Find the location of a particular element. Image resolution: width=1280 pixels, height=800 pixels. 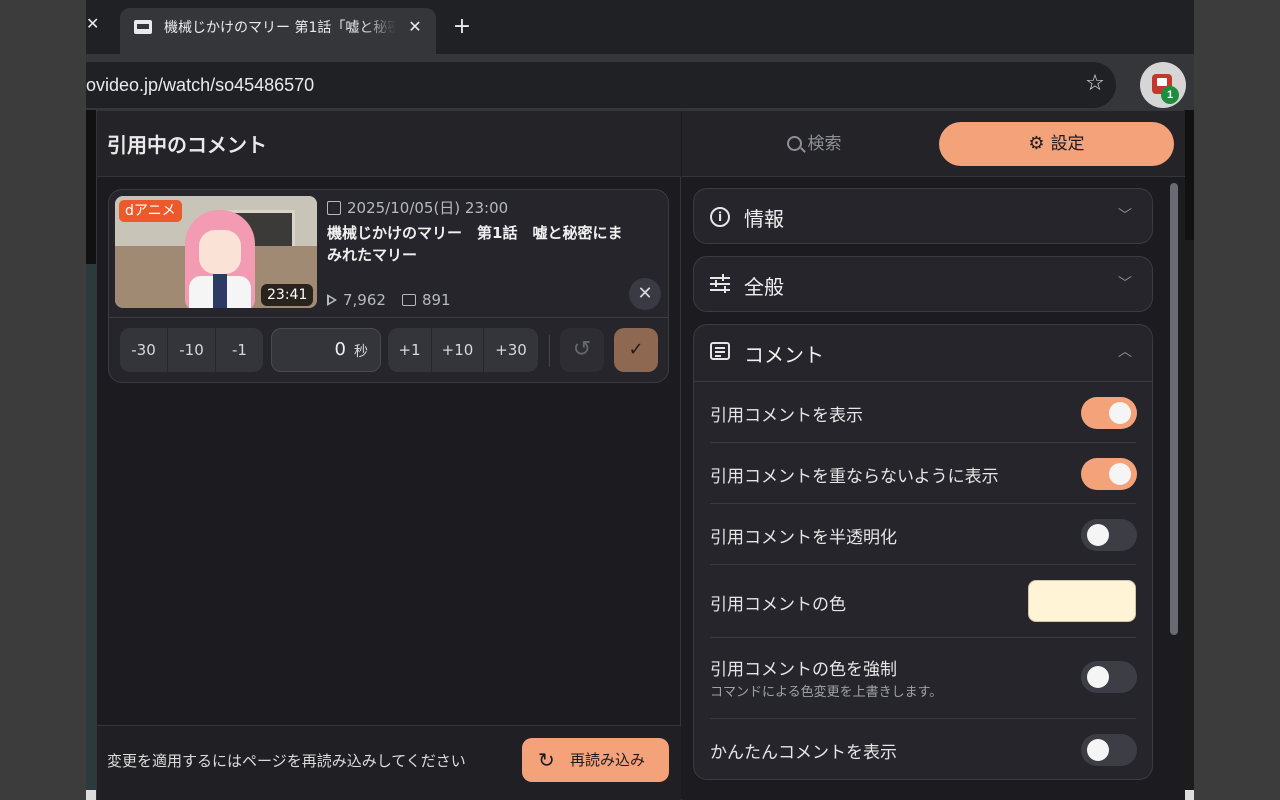

extension-button: 1 is located at coordinates (1163, 85).